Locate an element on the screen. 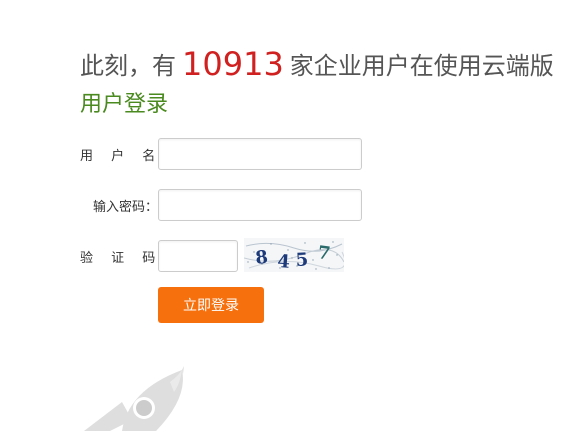  captcha-label: 验 证 码： is located at coordinates (131, 258).